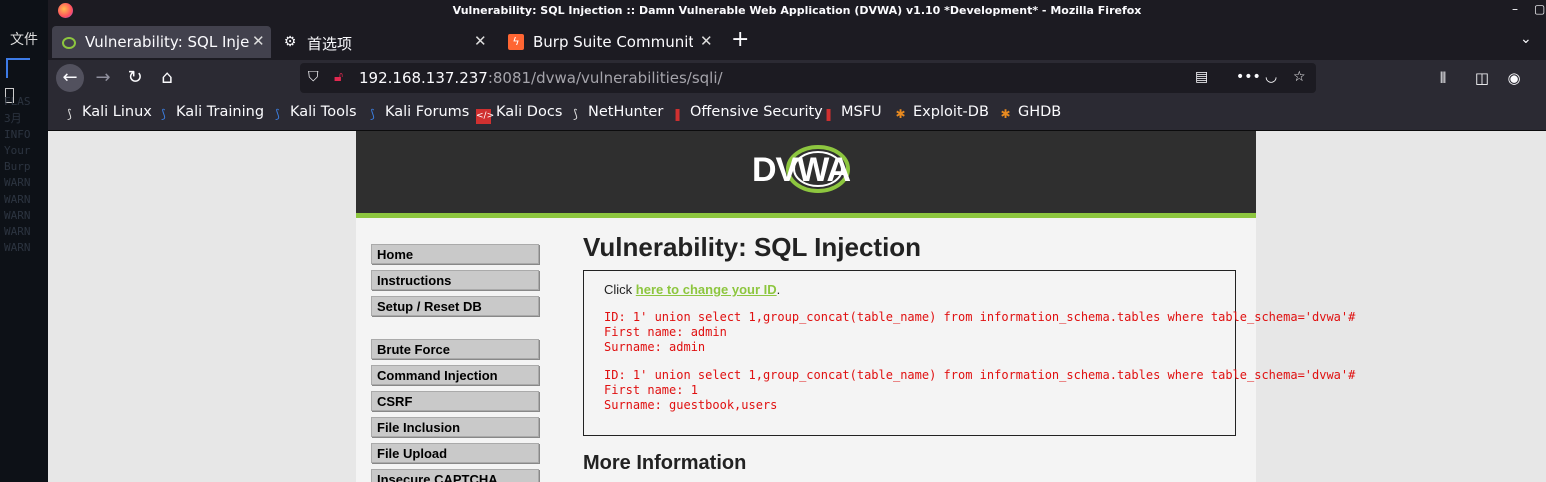 Image resolution: width=1546 pixels, height=482 pixels. Describe the element at coordinates (665, 463) in the screenshot. I see `more-information-heading: More Information` at that location.